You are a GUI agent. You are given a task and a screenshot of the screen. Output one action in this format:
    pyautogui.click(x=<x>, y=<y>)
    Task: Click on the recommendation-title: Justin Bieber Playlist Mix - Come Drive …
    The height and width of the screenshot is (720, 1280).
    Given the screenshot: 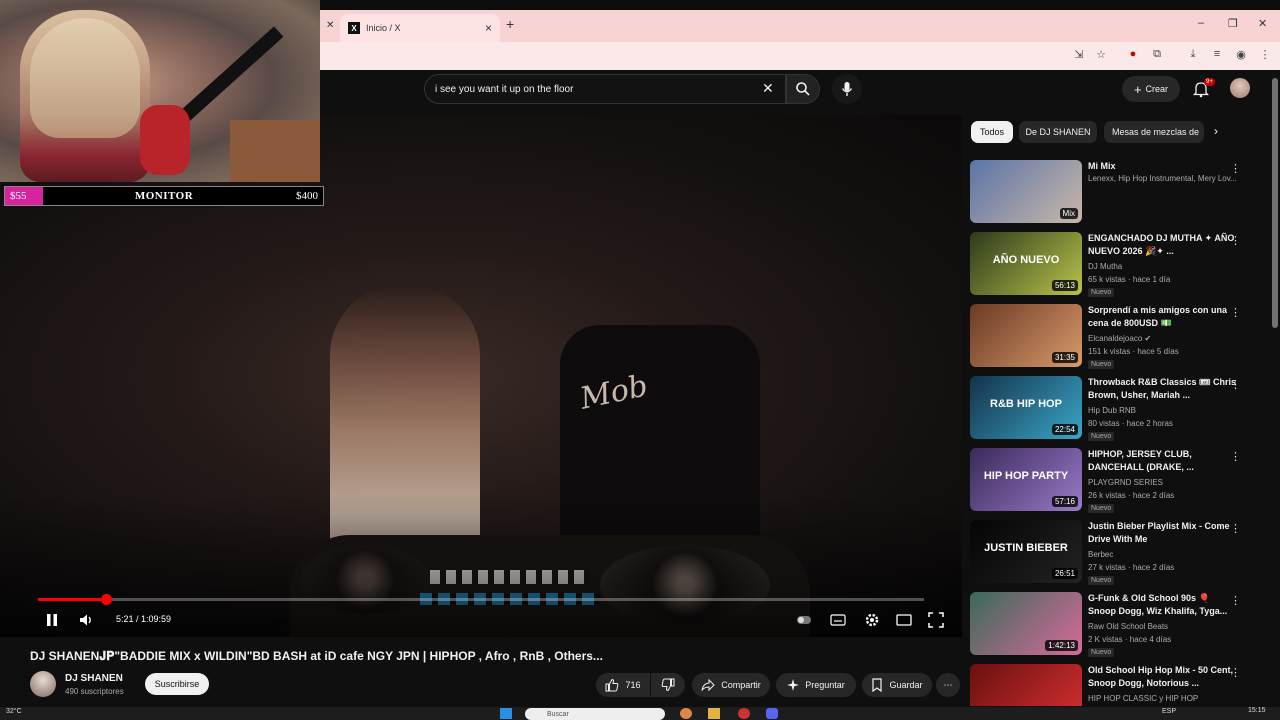 What is the action you would take?
    pyautogui.click(x=1162, y=533)
    